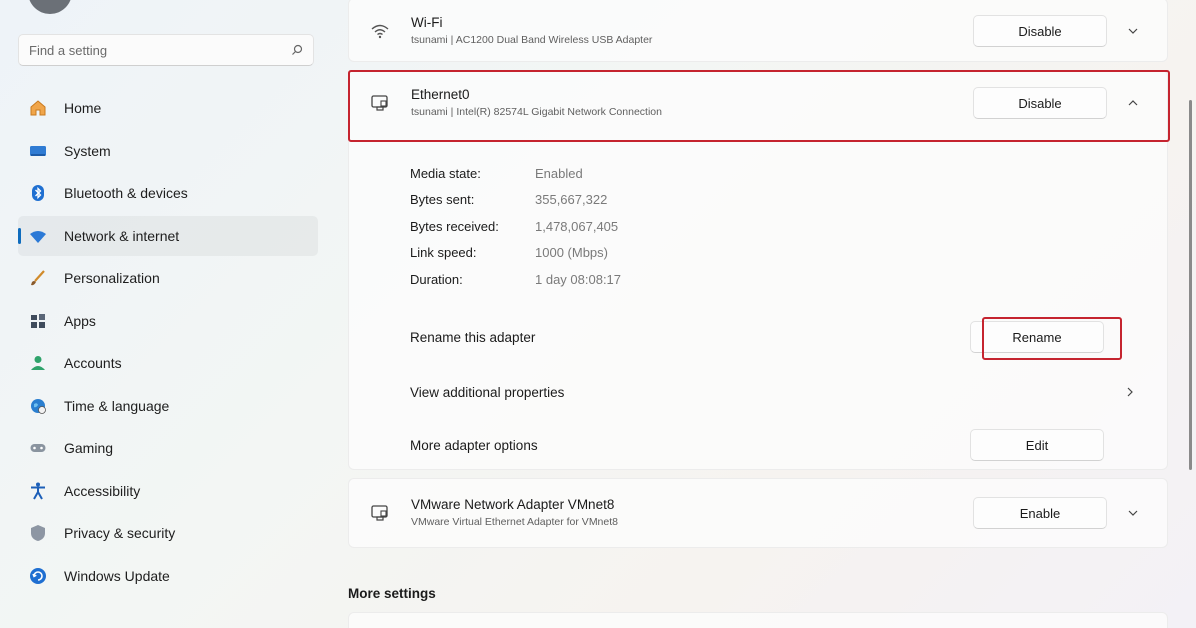 This screenshot has width=1196, height=628. Describe the element at coordinates (38, 236) in the screenshot. I see `network-icon` at that location.